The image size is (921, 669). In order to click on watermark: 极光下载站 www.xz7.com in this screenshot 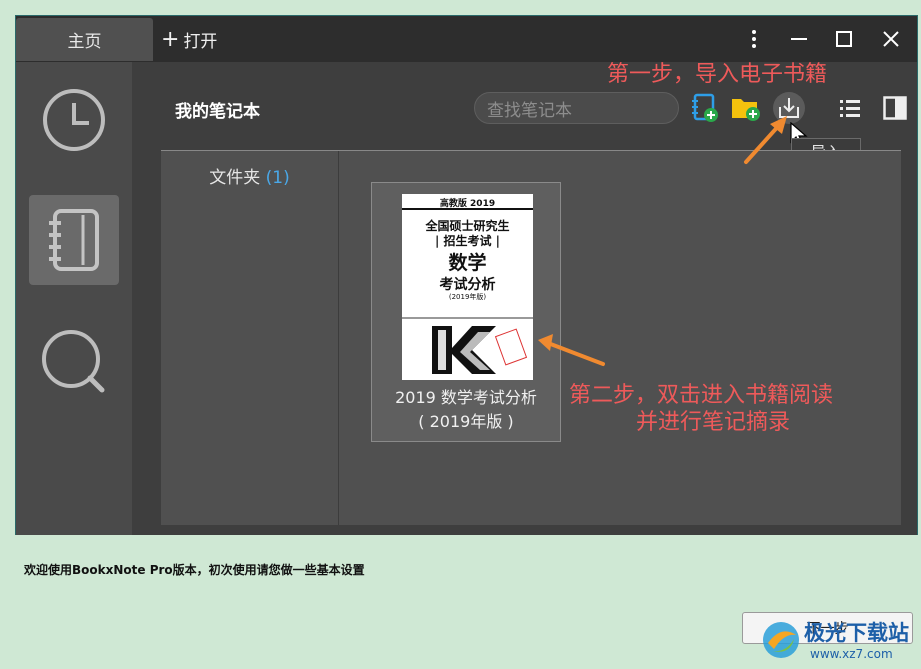, I will do `click(838, 641)`.